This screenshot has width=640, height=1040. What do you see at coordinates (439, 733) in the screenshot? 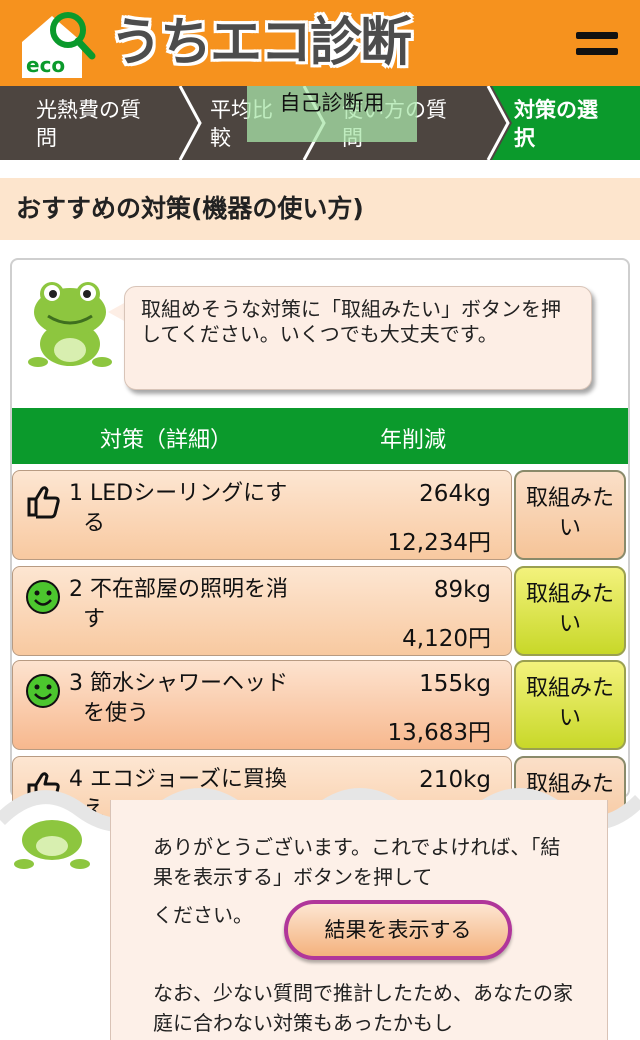
I see `cost-reduction: 13,683円` at bounding box center [439, 733].